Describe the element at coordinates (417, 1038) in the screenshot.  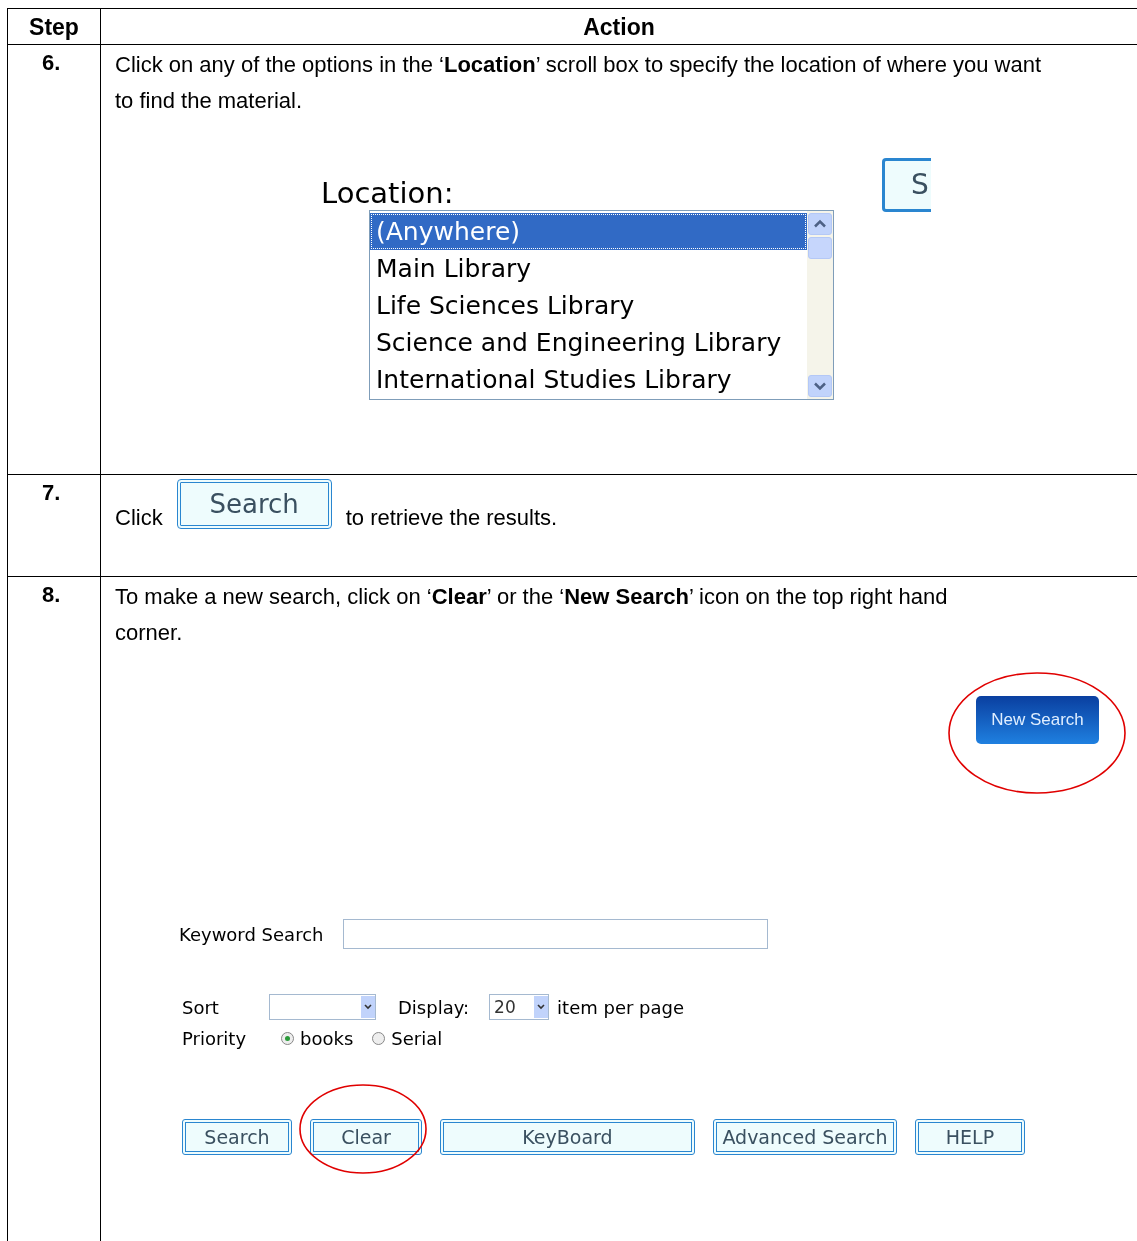
I see `radio-label: Serial` at that location.